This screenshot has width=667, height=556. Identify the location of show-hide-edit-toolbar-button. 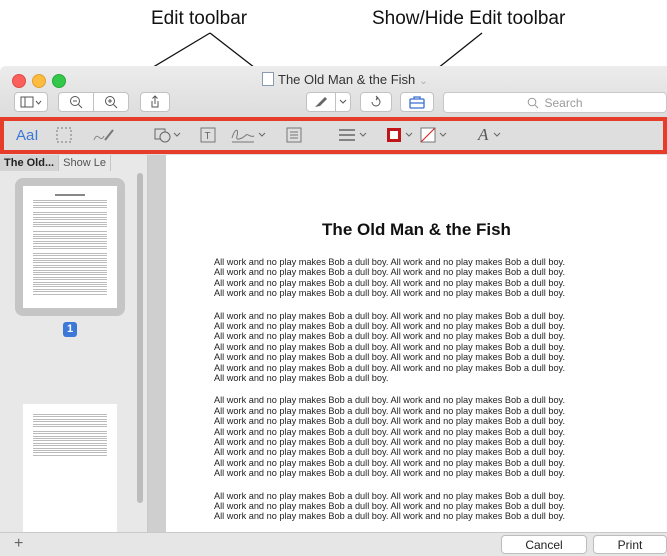
(417, 102).